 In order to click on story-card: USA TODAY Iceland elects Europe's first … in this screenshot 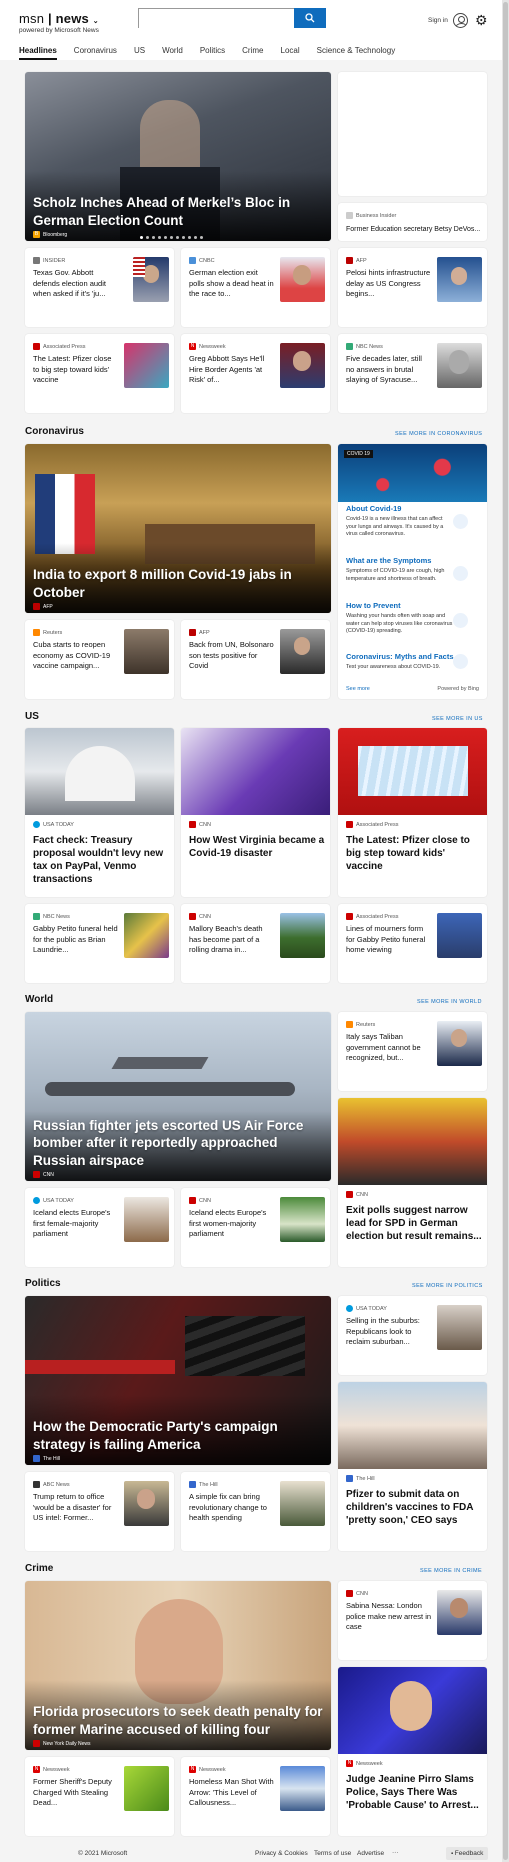, I will do `click(99, 1227)`.